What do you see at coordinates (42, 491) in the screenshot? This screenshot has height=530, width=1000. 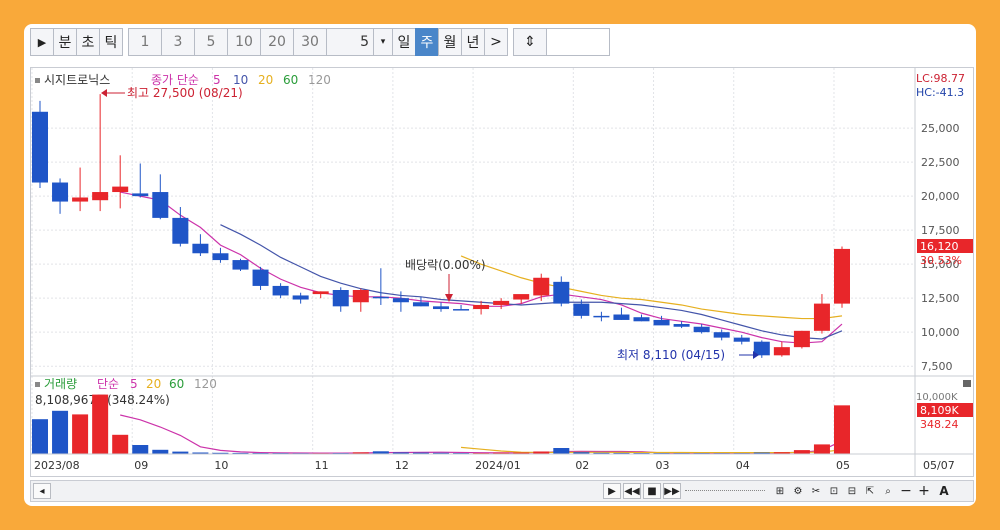 I see `scroll-left-icon: ◂` at bounding box center [42, 491].